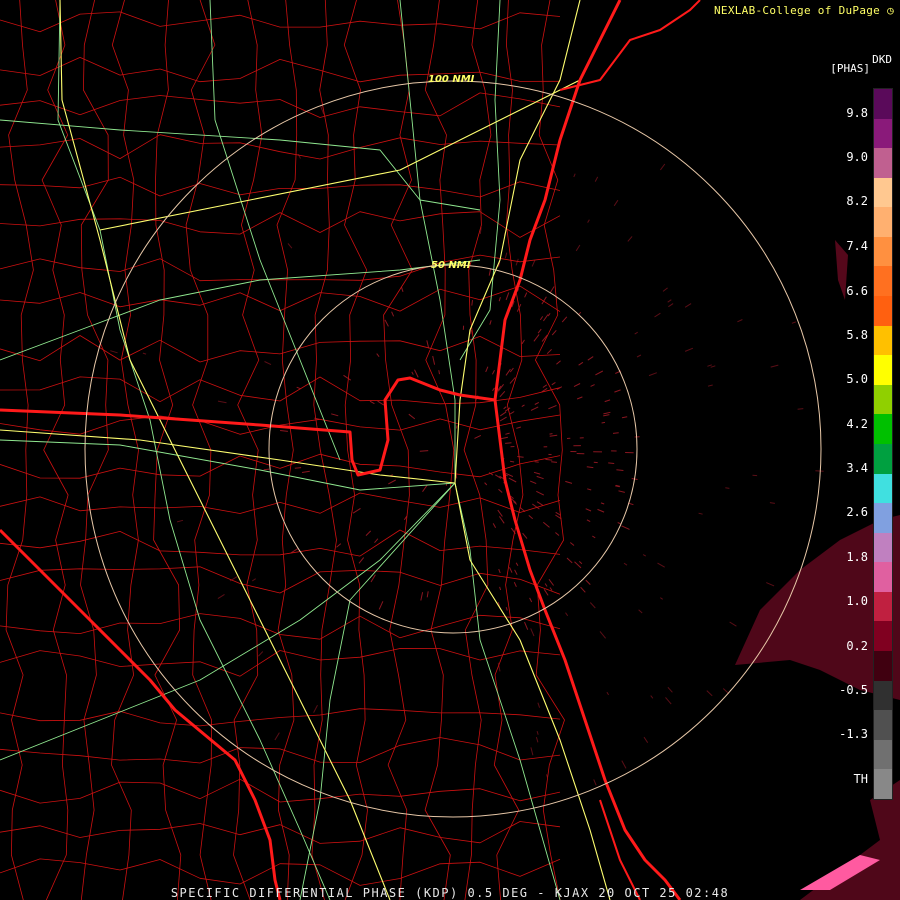 The image size is (900, 900). What do you see at coordinates (882, 59) in the screenshot?
I see `product-code: DKD` at bounding box center [882, 59].